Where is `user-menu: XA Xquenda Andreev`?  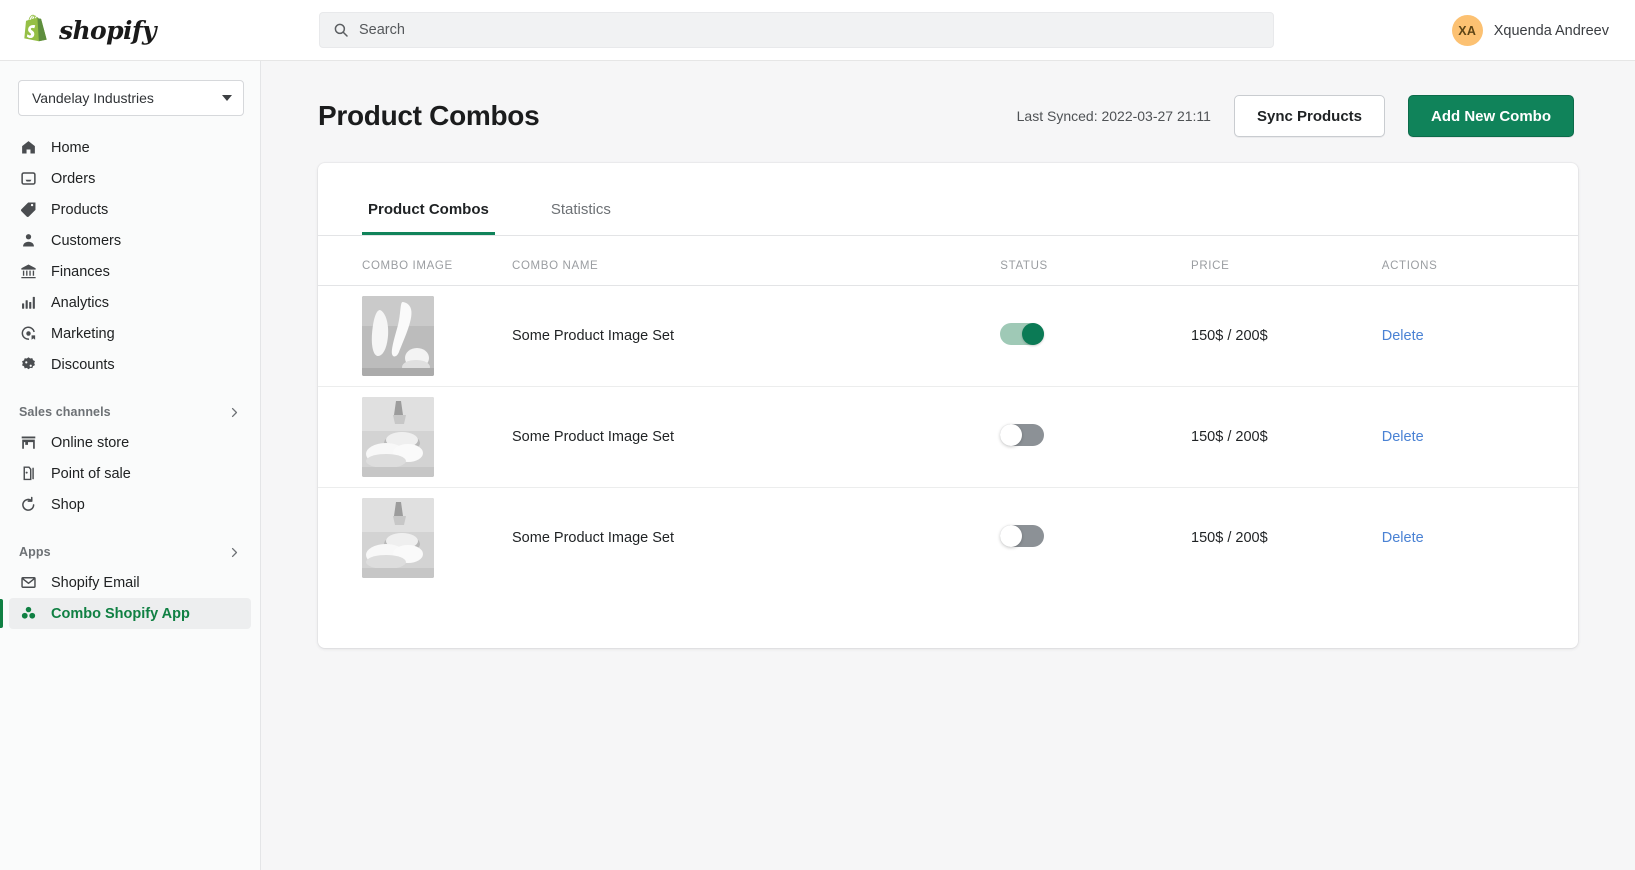 user-menu: XA Xquenda Andreev is located at coordinates (1530, 30).